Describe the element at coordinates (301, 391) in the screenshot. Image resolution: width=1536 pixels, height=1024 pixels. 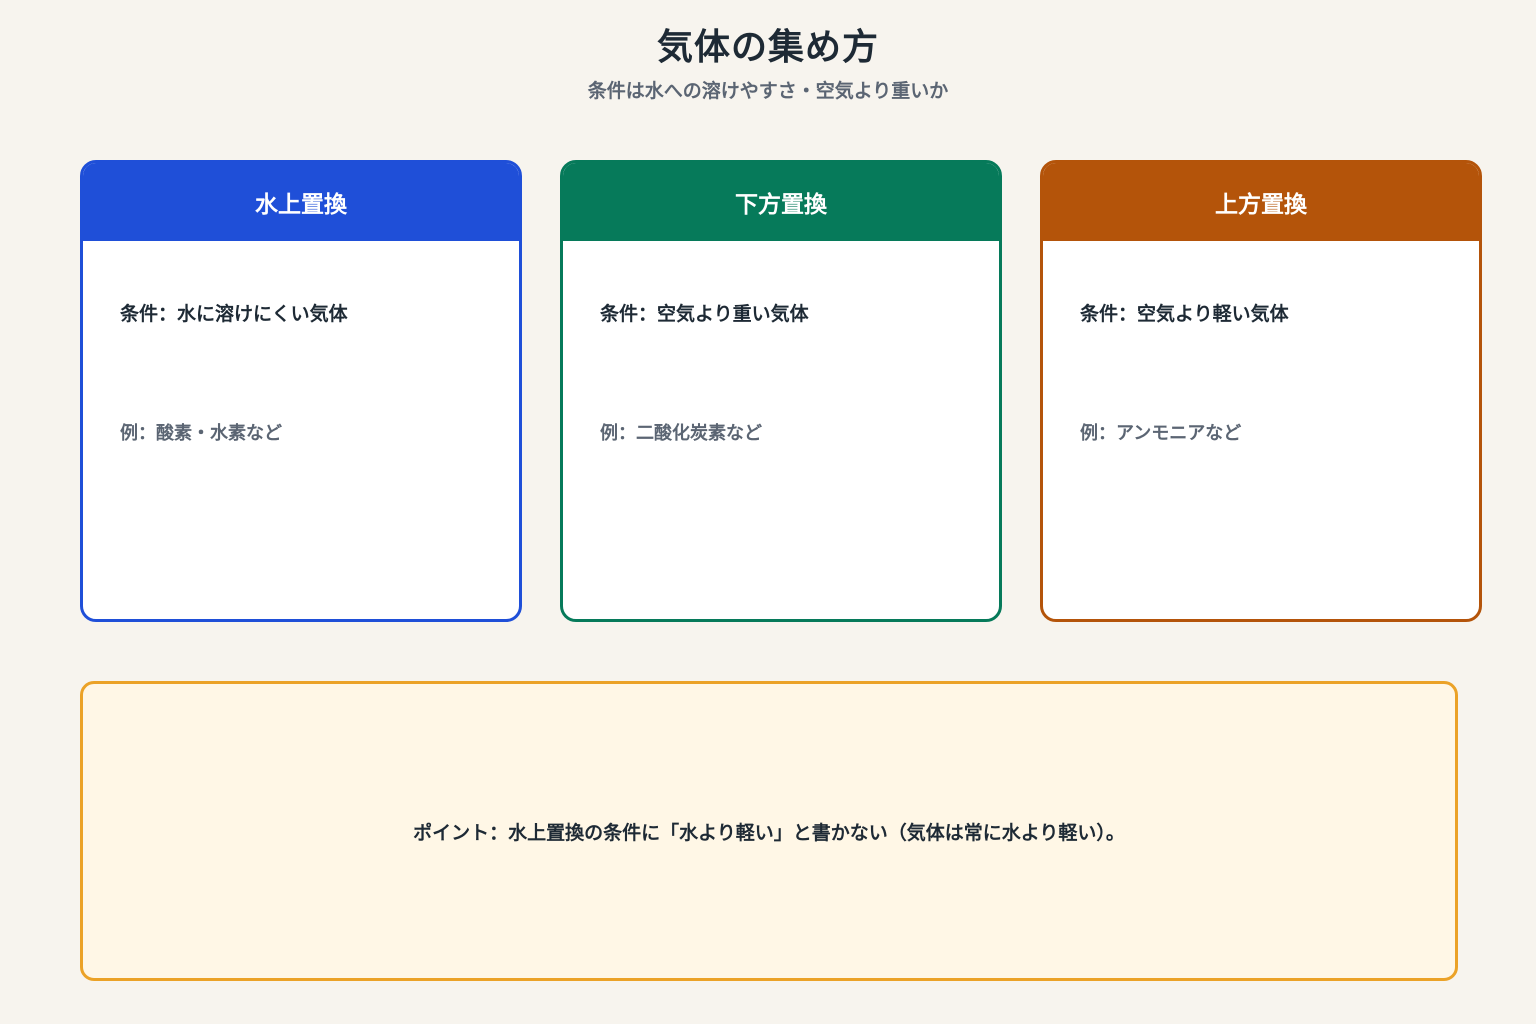
I see `card-water-displacement: 水上置換 条件：水に溶けにくい気体 例：酸素・水素など` at that location.